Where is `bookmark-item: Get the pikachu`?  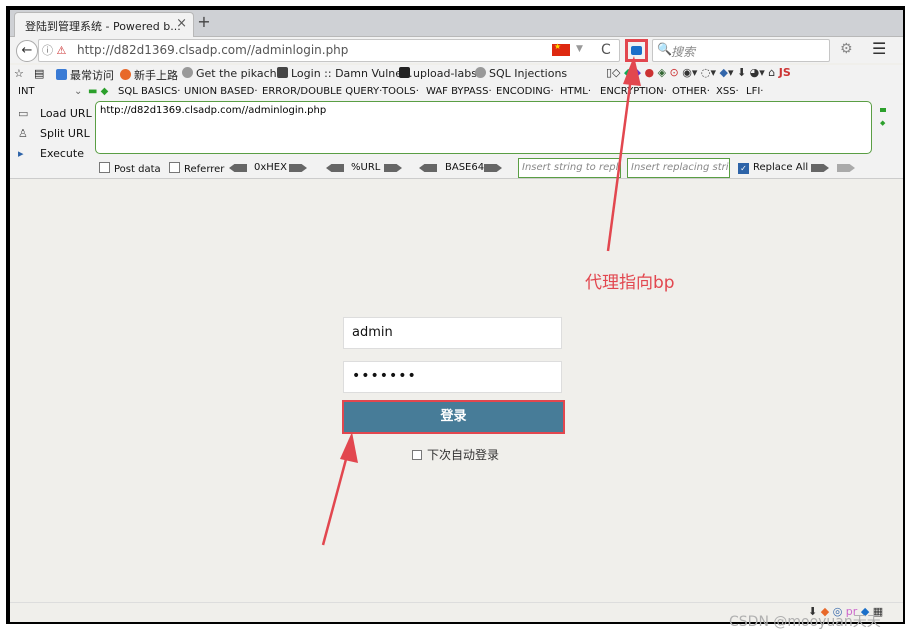
bookmark-item: Get the pikachu is located at coordinates (233, 73).